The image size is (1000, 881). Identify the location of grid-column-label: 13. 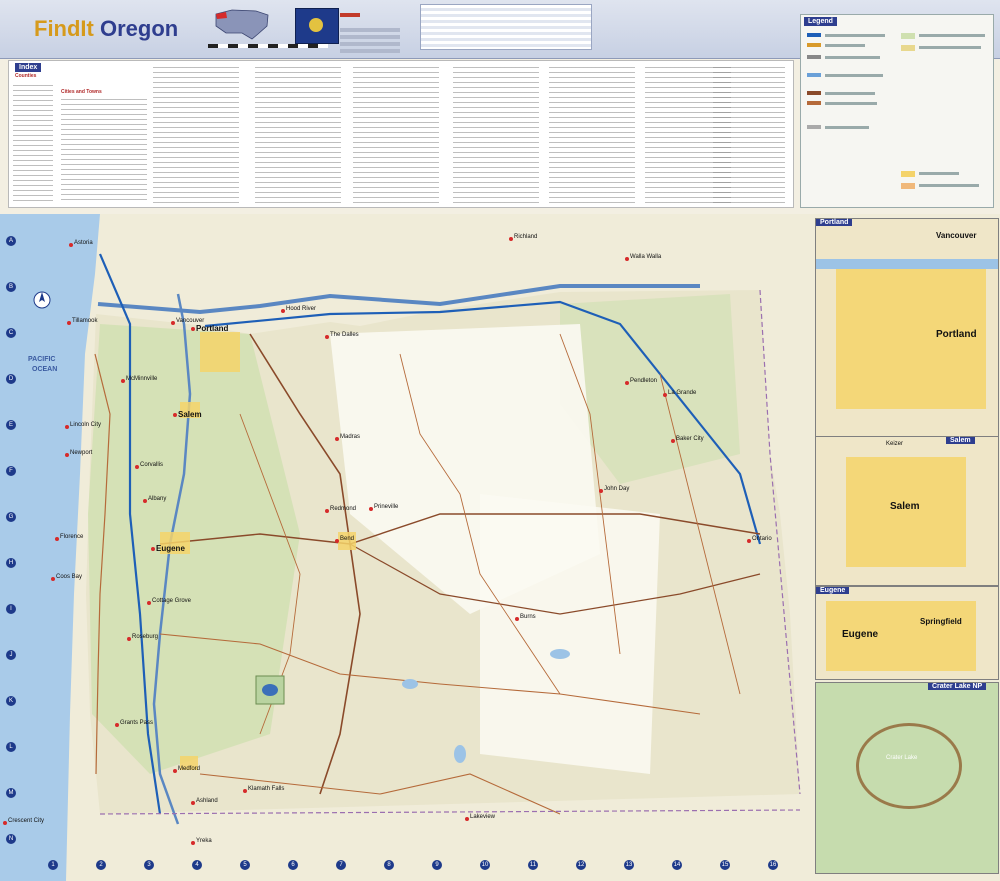
(629, 865).